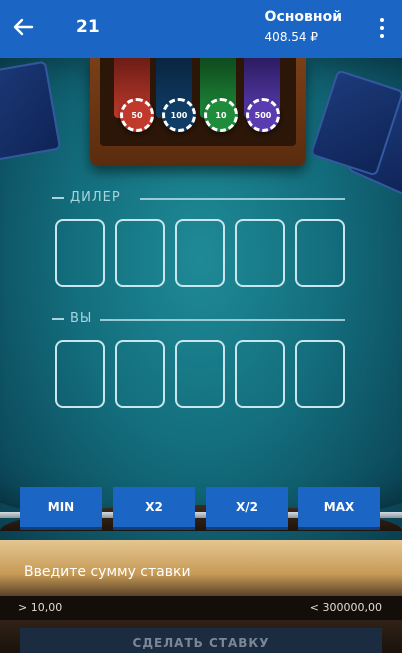 The image size is (402, 653). Describe the element at coordinates (81, 318) in the screenshot. I see `player-label: ВЫ` at that location.